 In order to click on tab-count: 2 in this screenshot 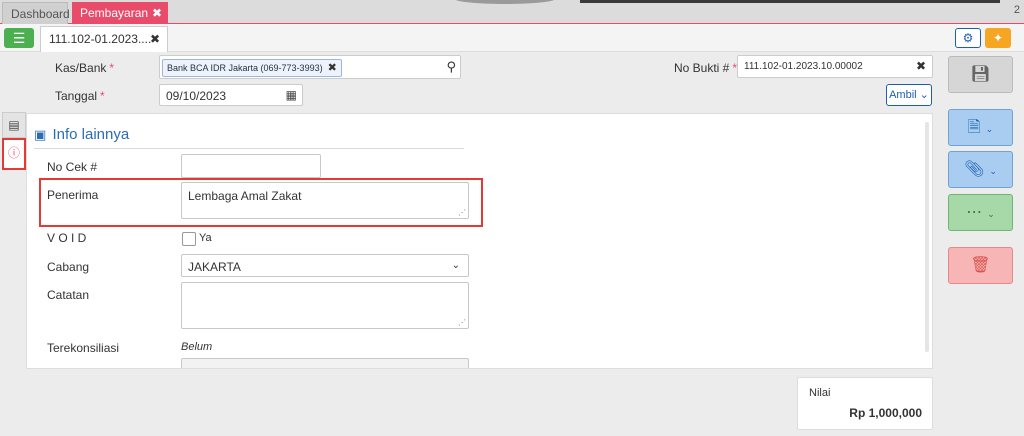, I will do `click(1017, 10)`.